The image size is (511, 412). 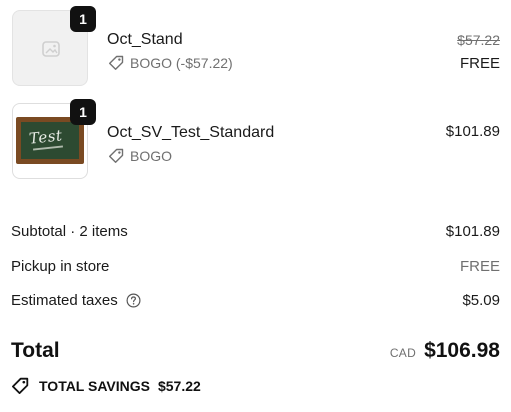 I want to click on item-price: FREE, so click(x=479, y=63).